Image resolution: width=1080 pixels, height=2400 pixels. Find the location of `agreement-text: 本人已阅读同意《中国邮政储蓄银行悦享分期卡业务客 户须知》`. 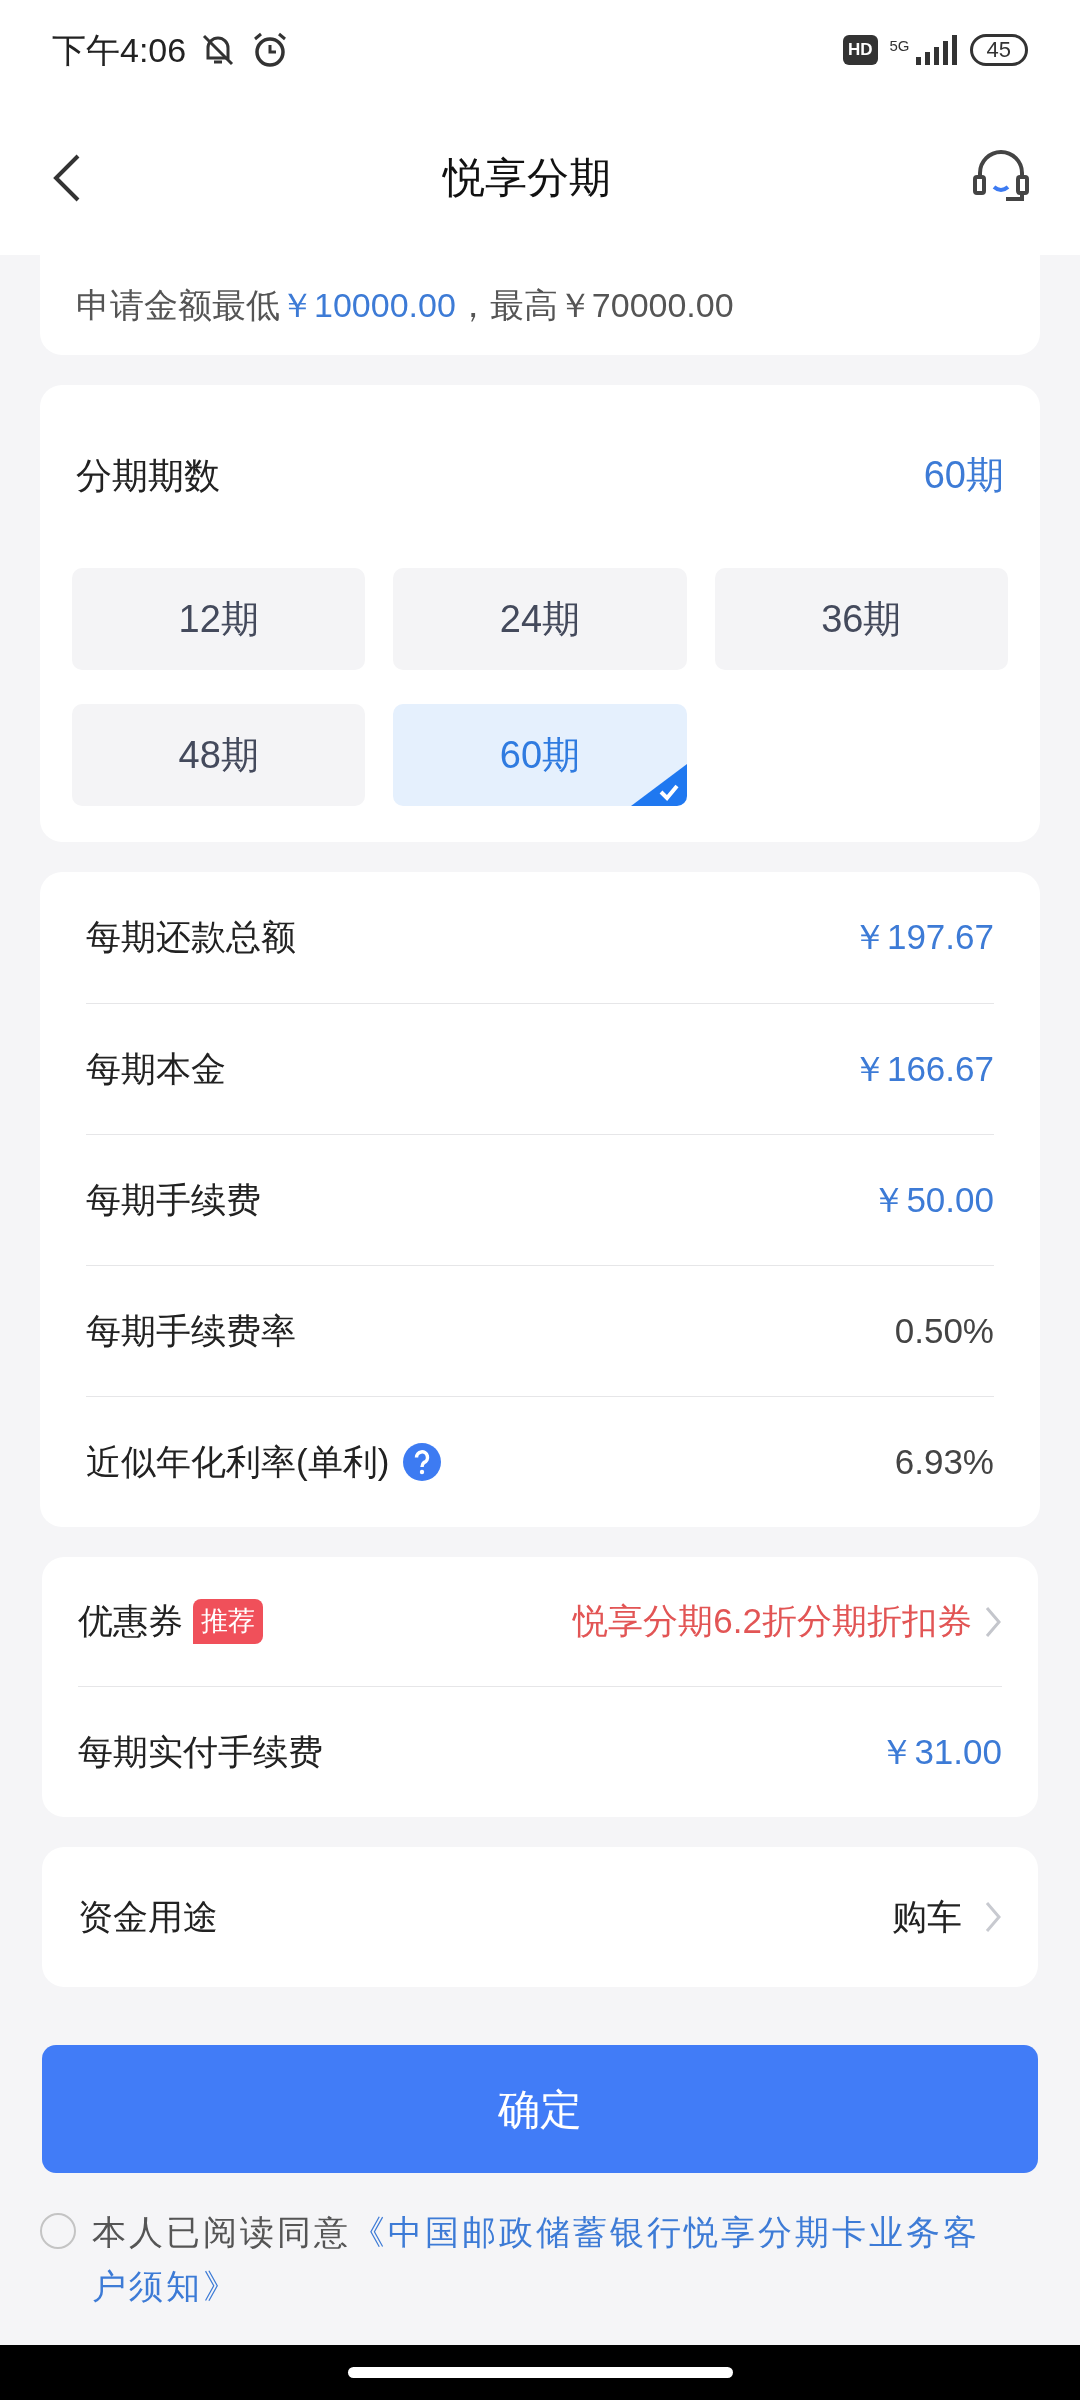

agreement-text: 本人已阅读同意《中国邮政储蓄银行悦享分期卡业务客 户须知》 is located at coordinates (536, 2259).